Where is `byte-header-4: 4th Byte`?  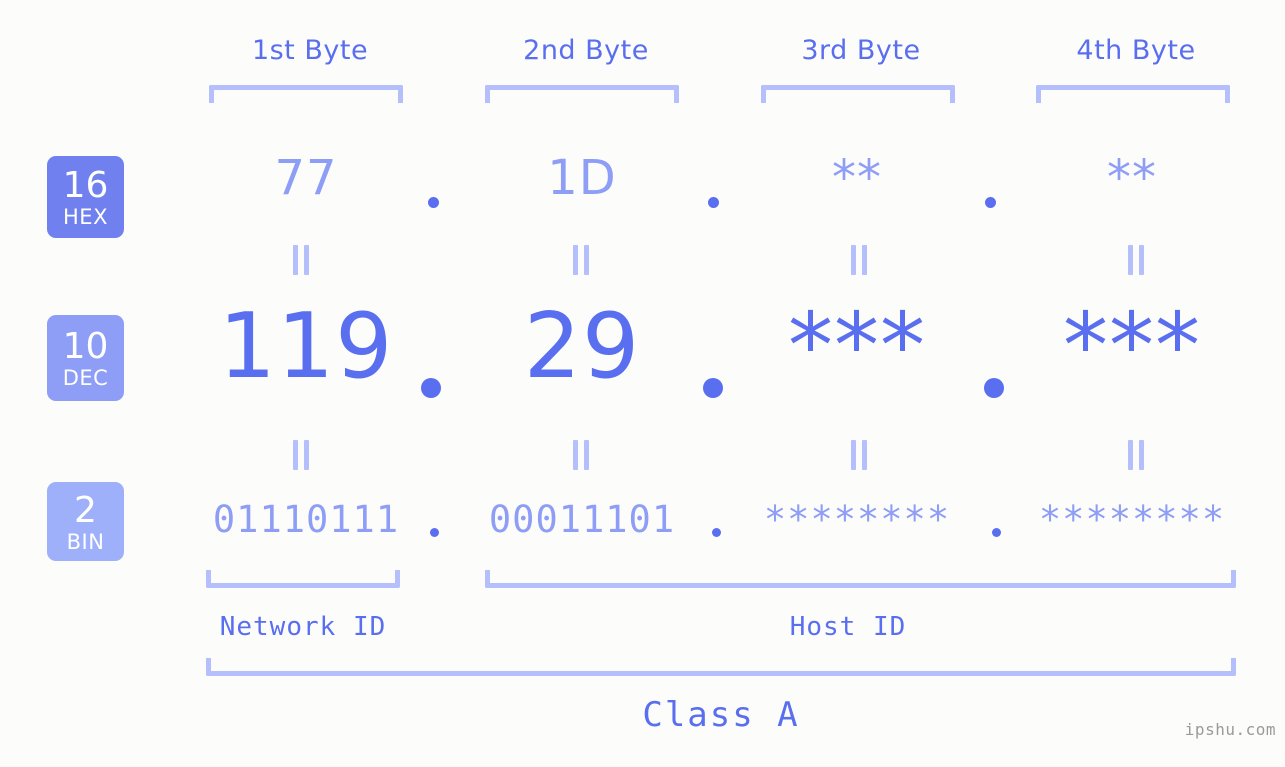 byte-header-4: 4th Byte is located at coordinates (1136, 50).